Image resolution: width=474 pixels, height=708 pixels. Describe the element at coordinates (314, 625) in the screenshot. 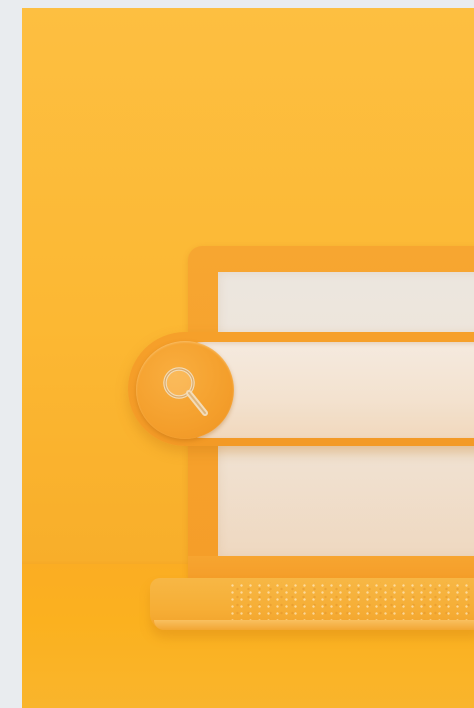

I see `laptop-base-edge` at that location.